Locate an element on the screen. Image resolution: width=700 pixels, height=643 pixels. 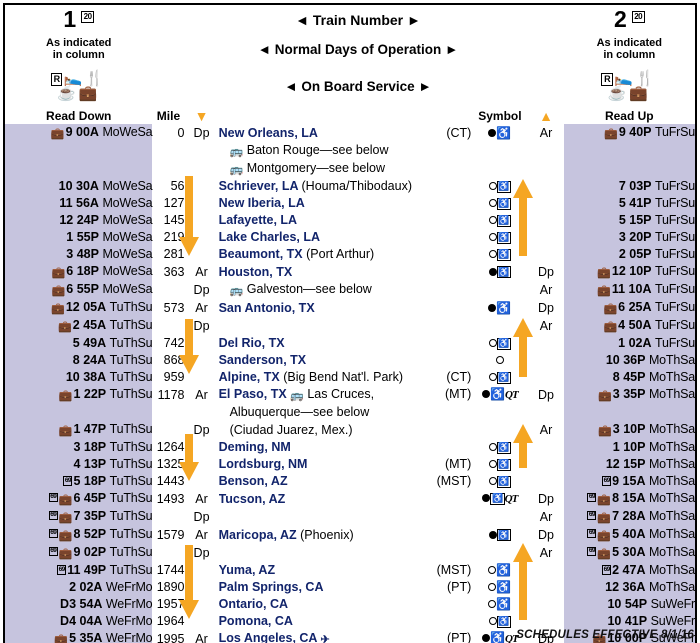
time-value: 5 30A is located at coordinates (629, 551).